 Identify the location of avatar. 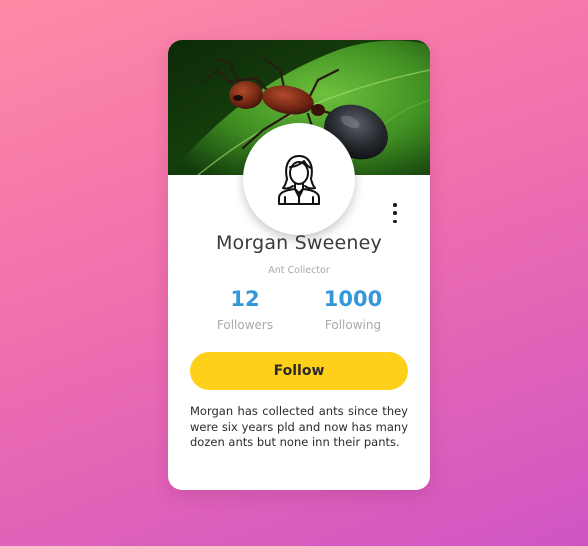
(299, 179).